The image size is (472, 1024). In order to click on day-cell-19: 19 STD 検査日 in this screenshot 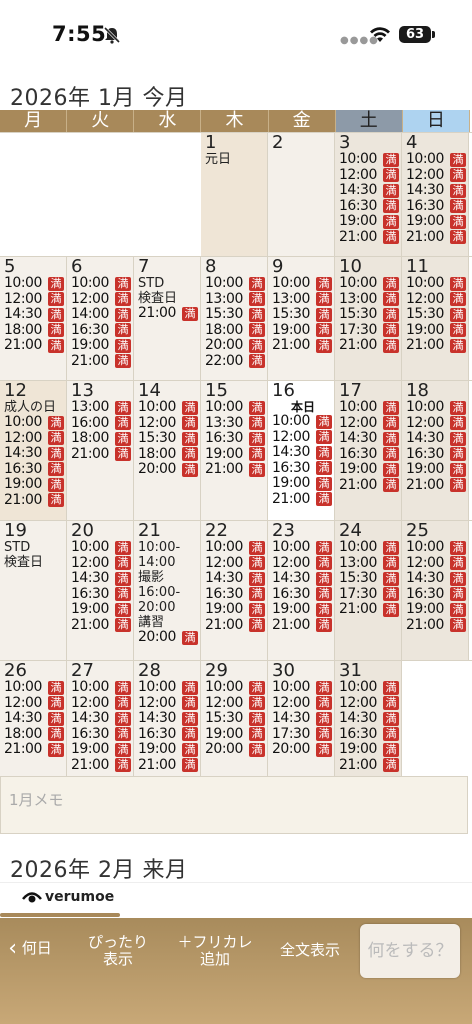, I will do `click(33, 590)`.